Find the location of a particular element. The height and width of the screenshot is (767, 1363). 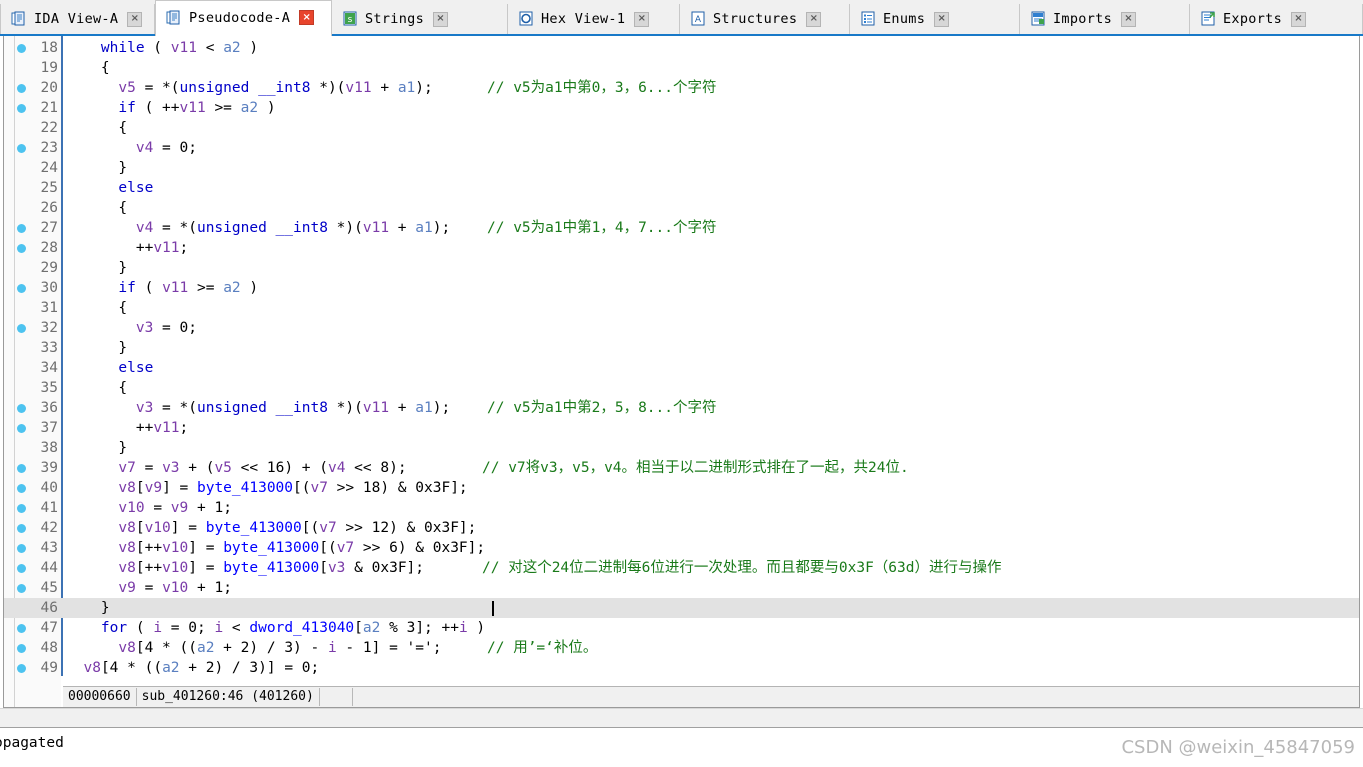

code-text: v4 = *(unsigned __int8 *)(v11 + a1); is located at coordinates (258, 228).